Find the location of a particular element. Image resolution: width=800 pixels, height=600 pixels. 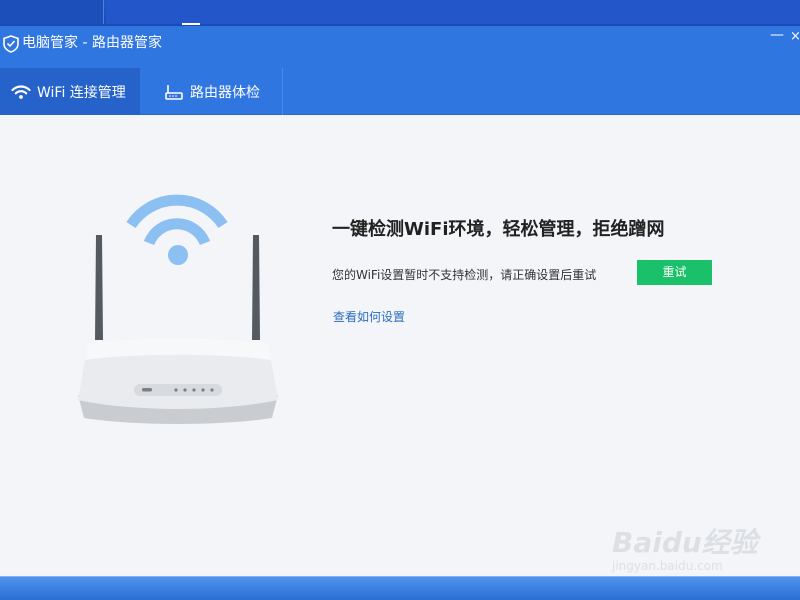

tab-label: 路由器体检 is located at coordinates (225, 92).